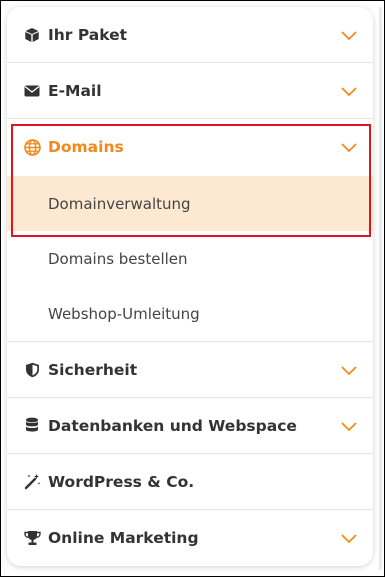 This screenshot has height=577, width=385. Describe the element at coordinates (190, 35) in the screenshot. I see `menu-item-ihr-paket: Ihr Paket` at that location.